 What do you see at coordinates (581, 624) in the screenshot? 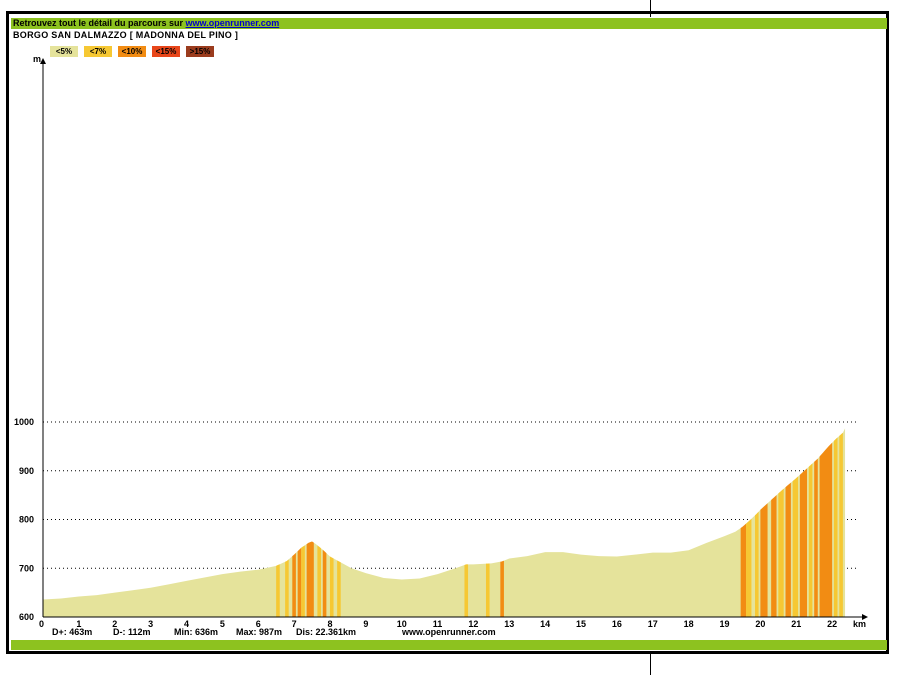
I see `x-tick-label: 15` at bounding box center [581, 624].